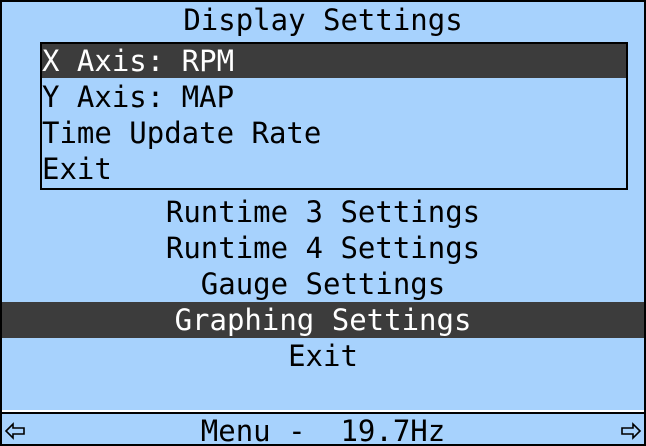  What do you see at coordinates (323, 248) in the screenshot?
I see `menu-item-runtime-4-settings: Runtime 4 Settings` at bounding box center [323, 248].